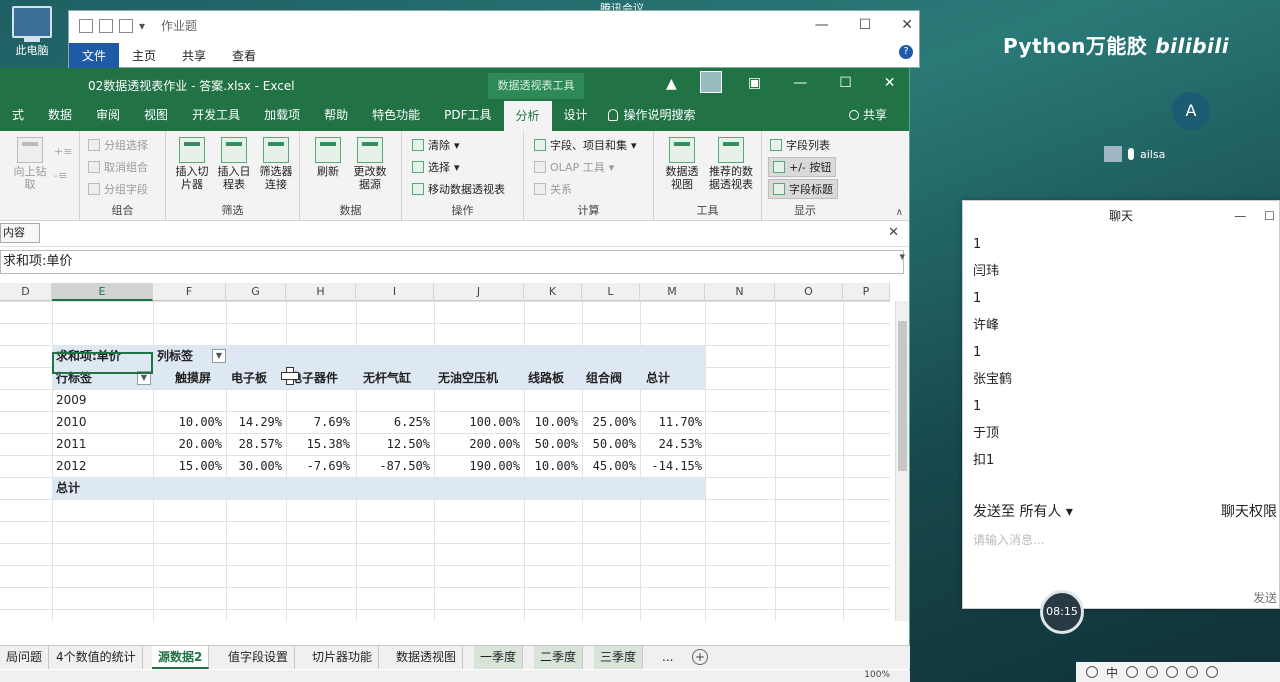 The width and height of the screenshot is (1280, 682). Describe the element at coordinates (682, 164) in the screenshot. I see `pivot-chart-button: 数据透视图` at that location.